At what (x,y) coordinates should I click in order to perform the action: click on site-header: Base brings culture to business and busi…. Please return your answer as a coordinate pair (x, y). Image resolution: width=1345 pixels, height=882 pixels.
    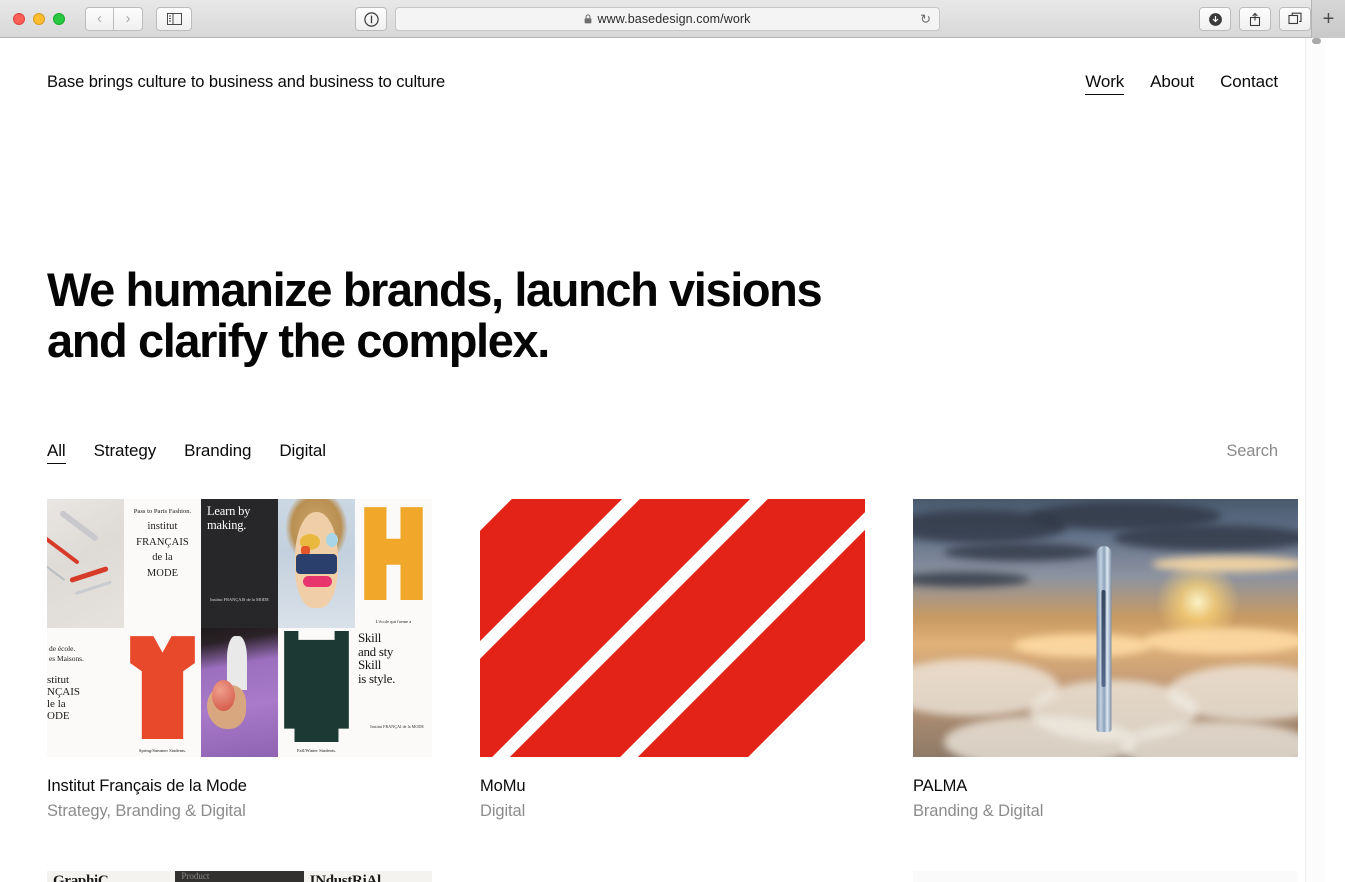
    Looking at the image, I should click on (662, 75).